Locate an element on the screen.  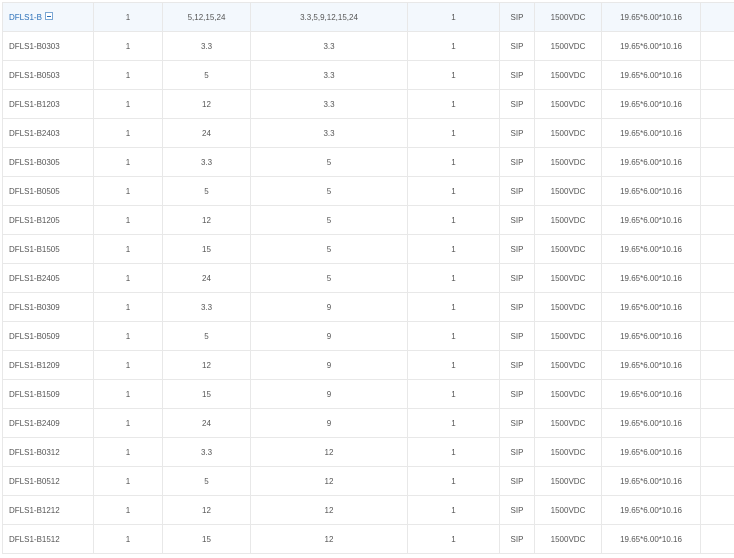
model-cell: DFLS1-B2409 is located at coordinates (48, 423).